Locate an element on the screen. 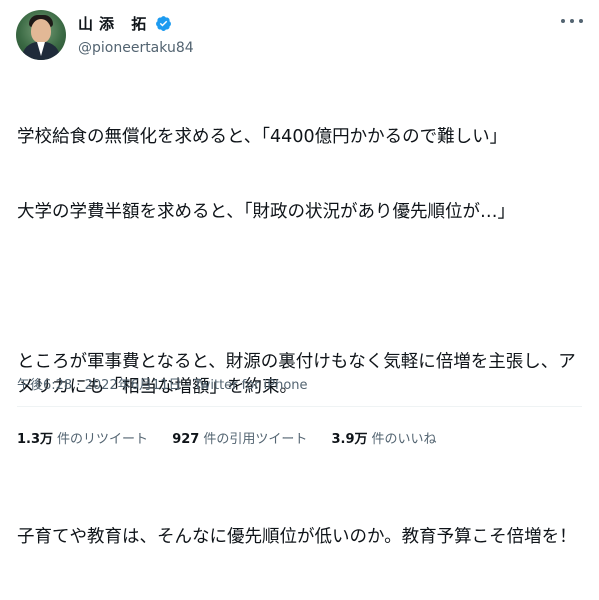 The image size is (599, 600). divider is located at coordinates (299, 406).